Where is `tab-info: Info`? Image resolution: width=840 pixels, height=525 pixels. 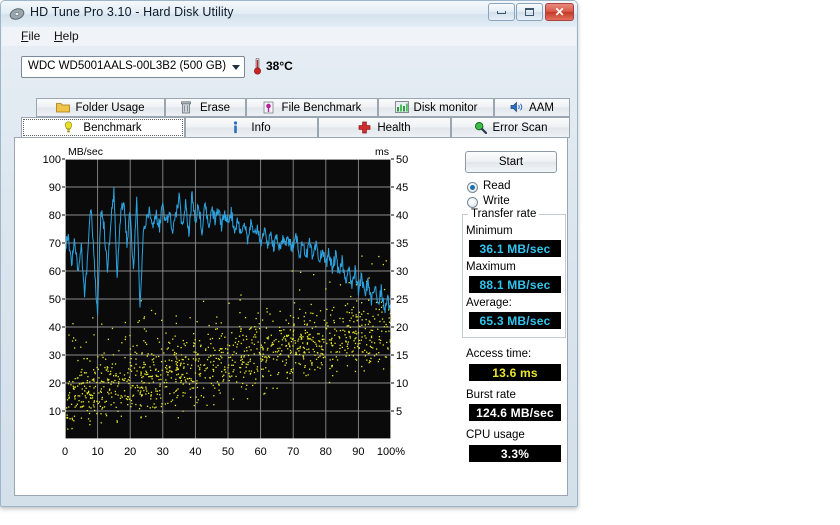 tab-info: Info is located at coordinates (251, 127).